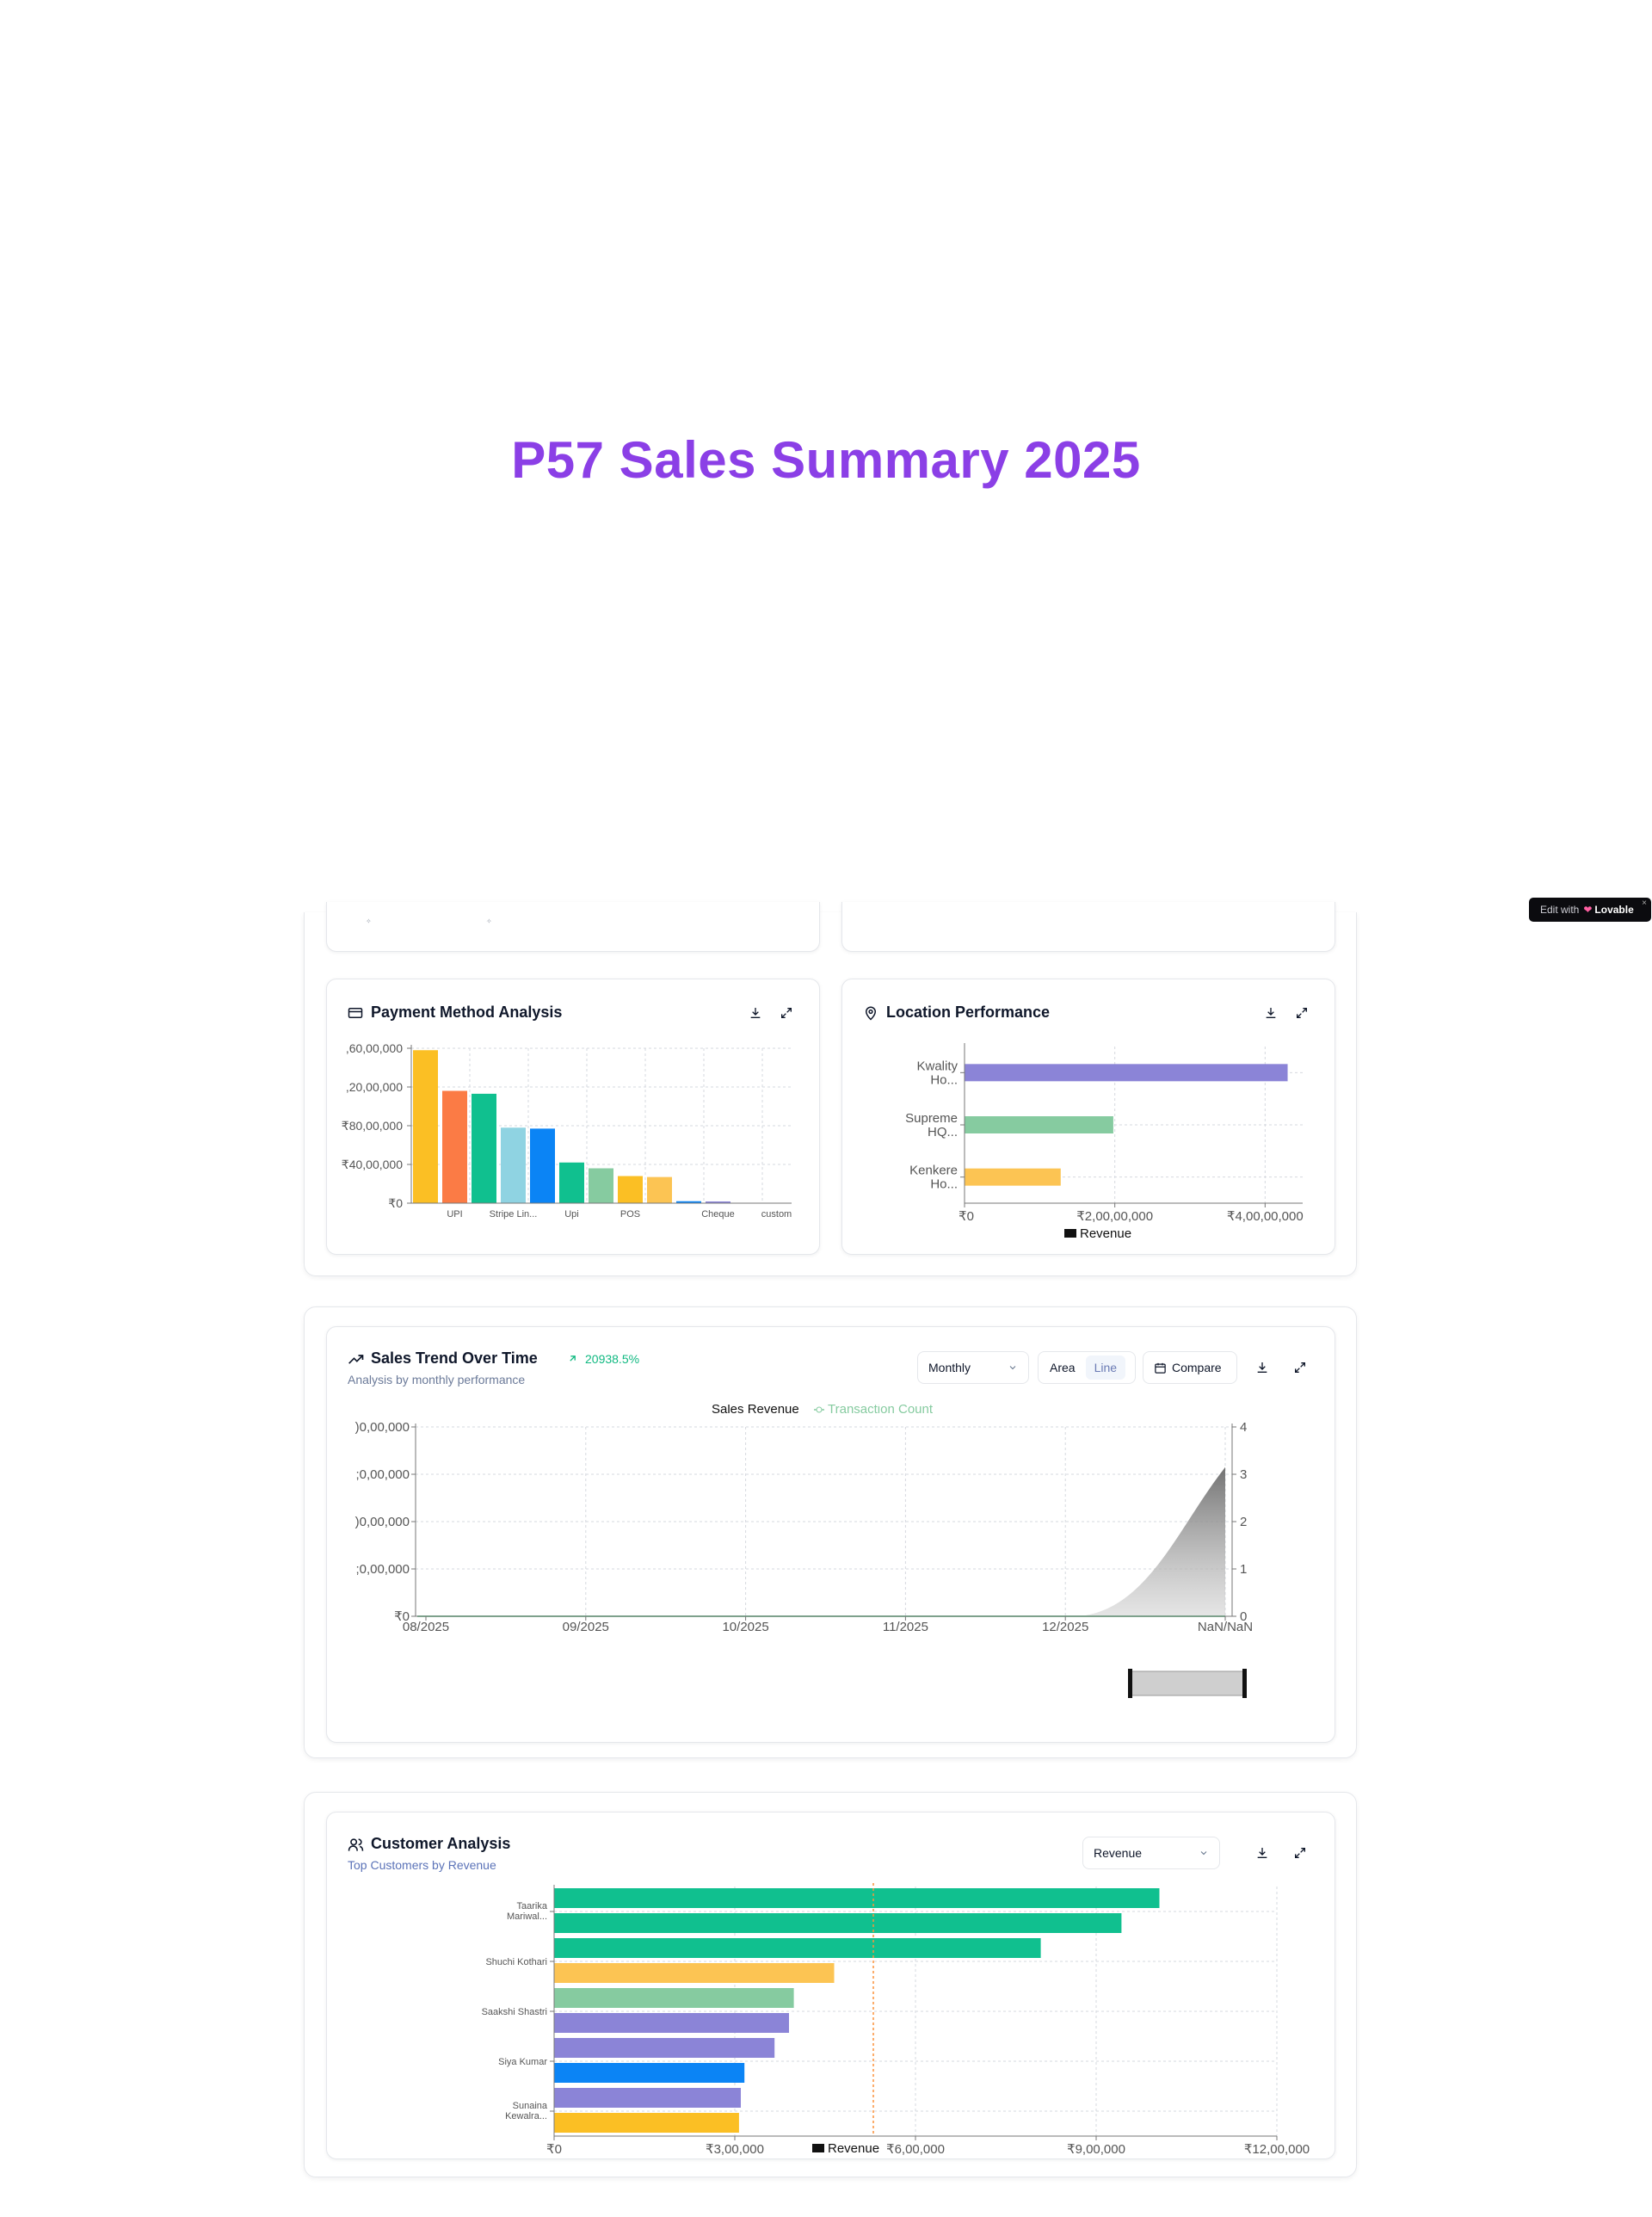 This screenshot has width=1652, height=2217. I want to click on y-tick-label: Kenkere, so click(933, 1171).